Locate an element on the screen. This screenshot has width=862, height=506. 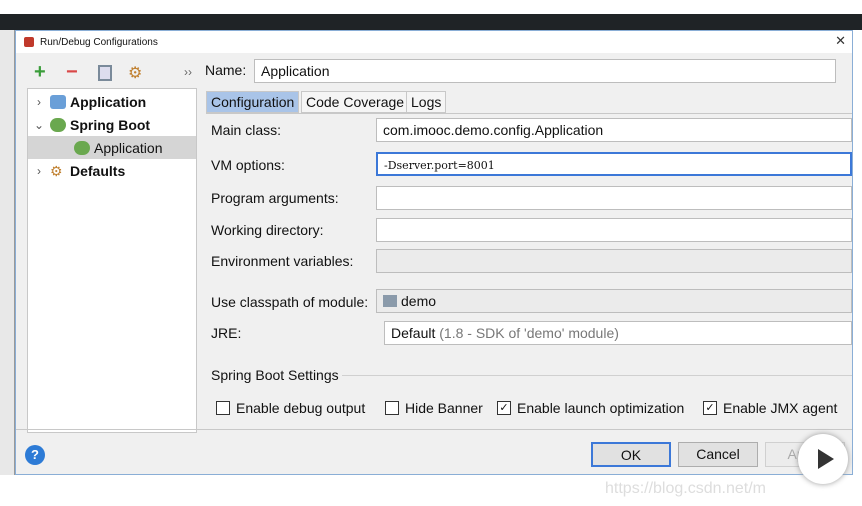
environment-variables-label: Environment variables: is located at coordinates (282, 261).